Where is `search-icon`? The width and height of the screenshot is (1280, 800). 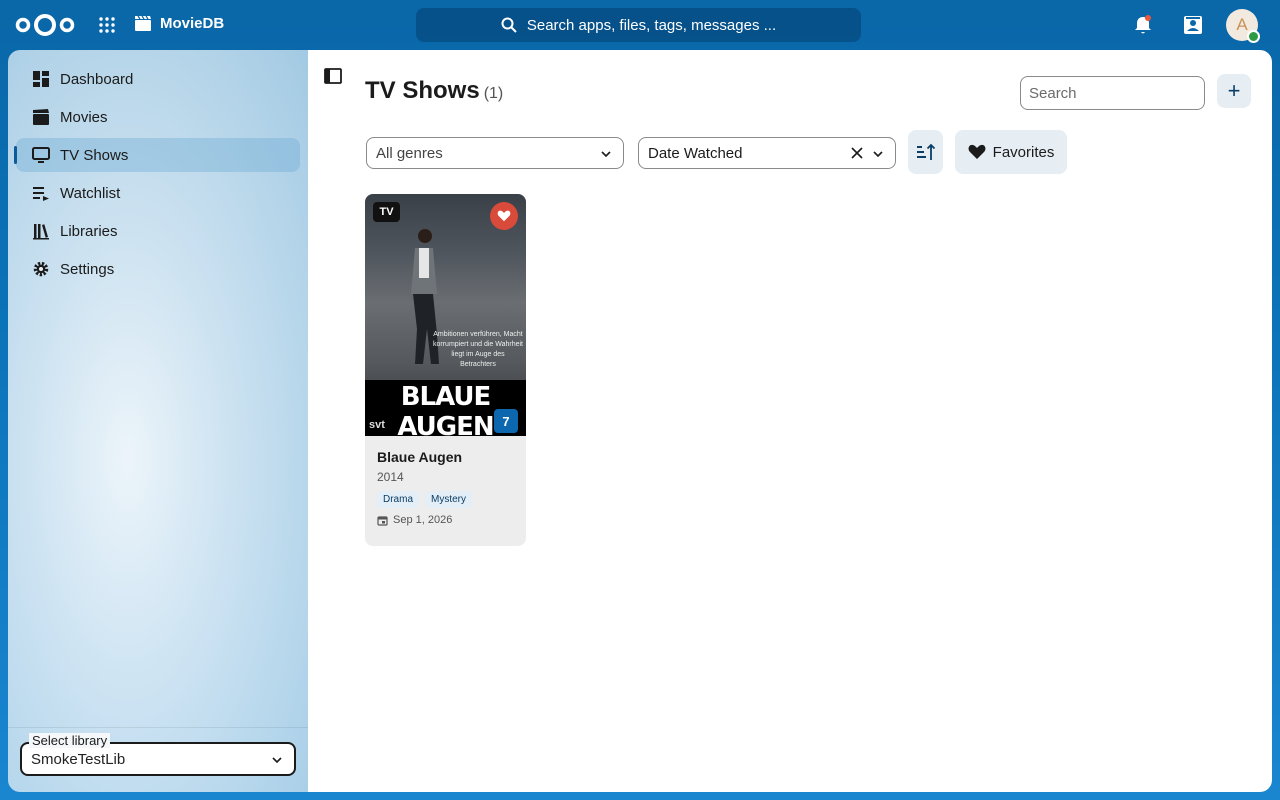
search-icon is located at coordinates (509, 25).